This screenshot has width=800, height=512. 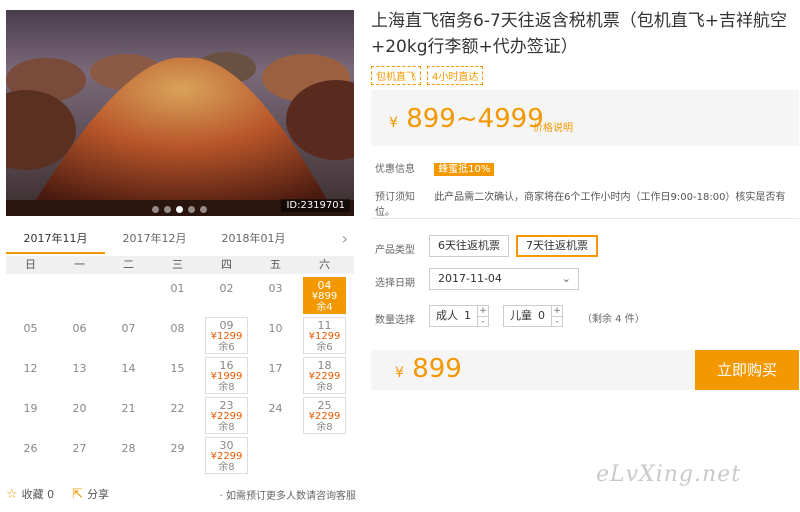 What do you see at coordinates (470, 316) in the screenshot?
I see `adult-value: 1` at bounding box center [470, 316].